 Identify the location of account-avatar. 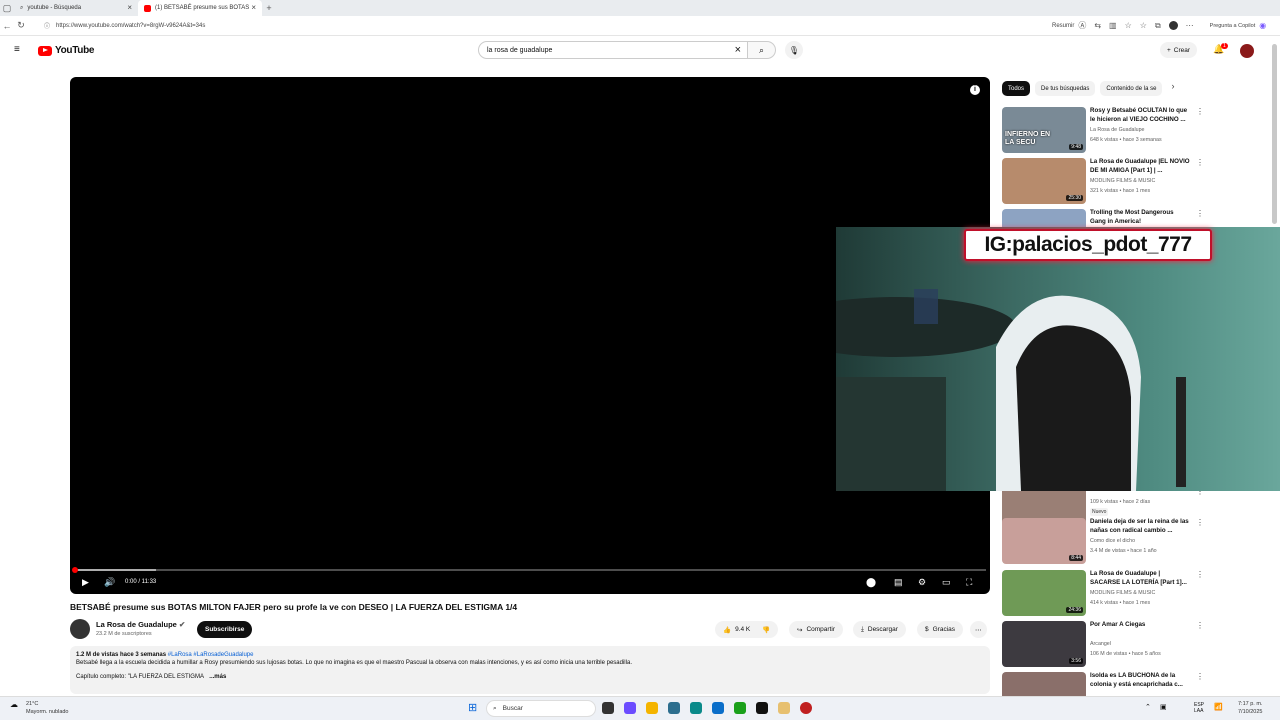
(1247, 51).